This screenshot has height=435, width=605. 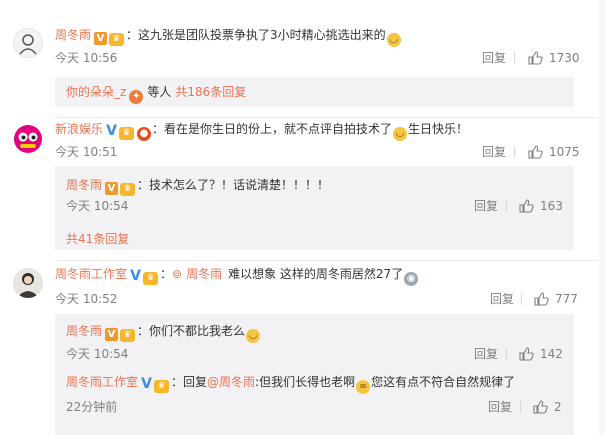 What do you see at coordinates (177, 274) in the screenshot?
I see `reply-arrow-icon: ⊚` at bounding box center [177, 274].